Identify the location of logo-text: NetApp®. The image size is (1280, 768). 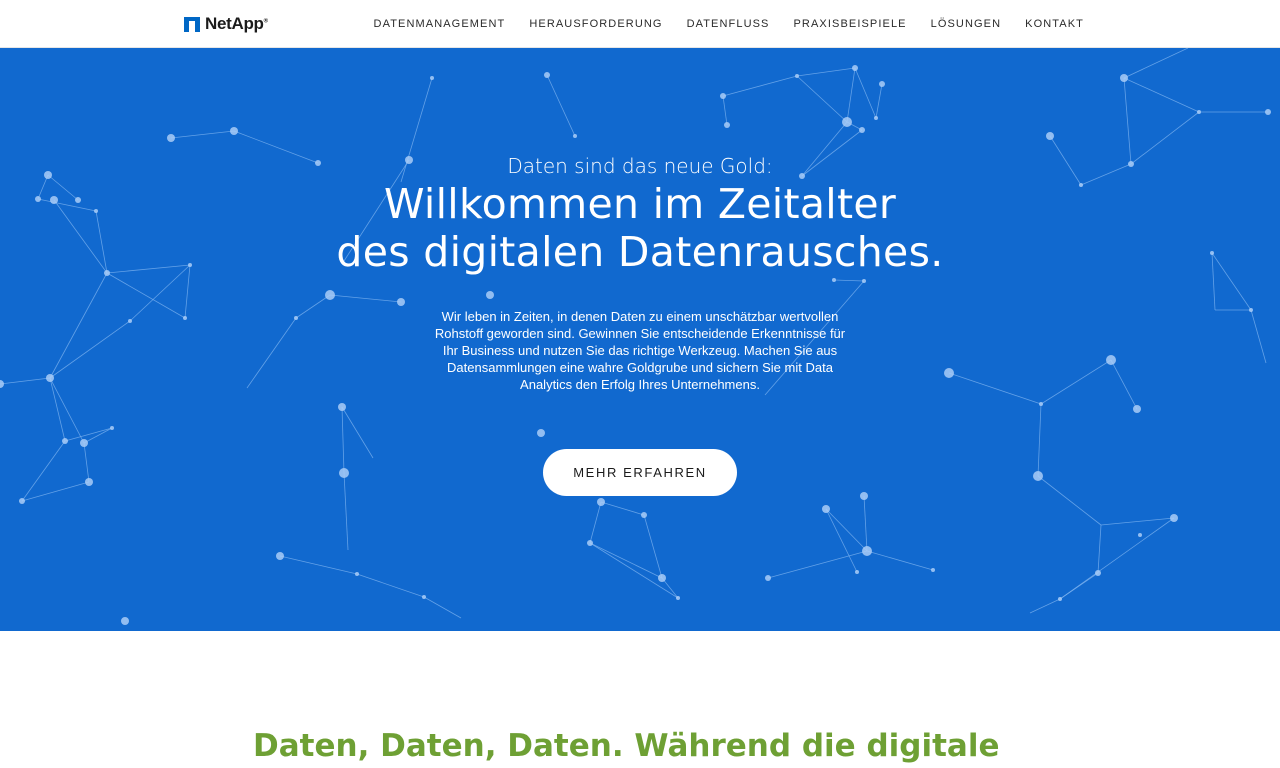
(236, 24).